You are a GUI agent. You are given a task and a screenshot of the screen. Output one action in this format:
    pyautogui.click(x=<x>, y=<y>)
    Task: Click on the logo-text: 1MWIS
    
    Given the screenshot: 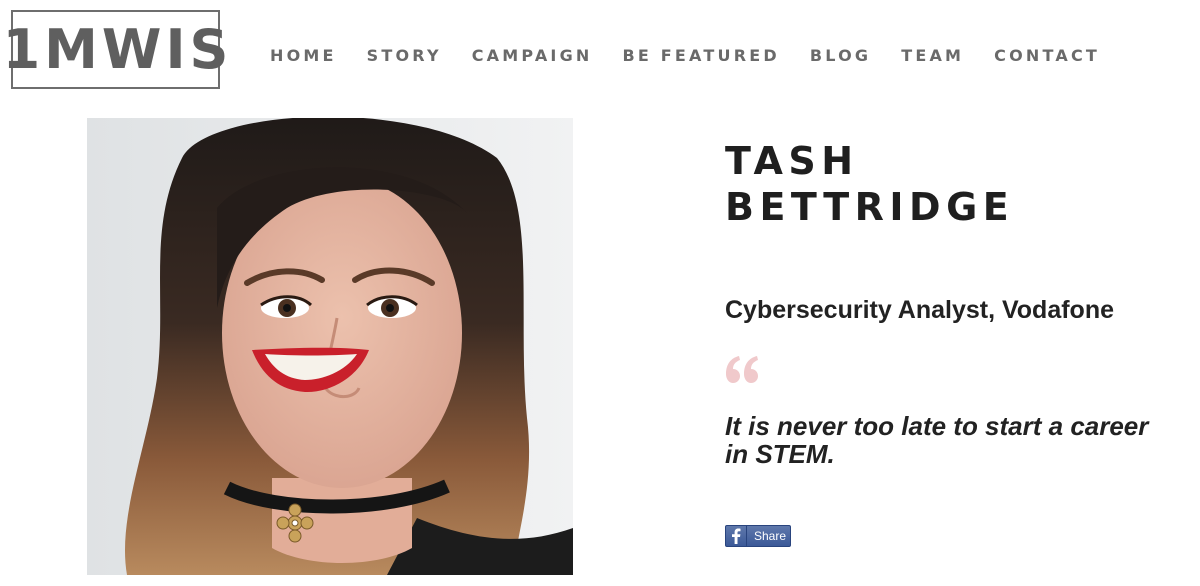 What is the action you would take?
    pyautogui.click(x=117, y=49)
    